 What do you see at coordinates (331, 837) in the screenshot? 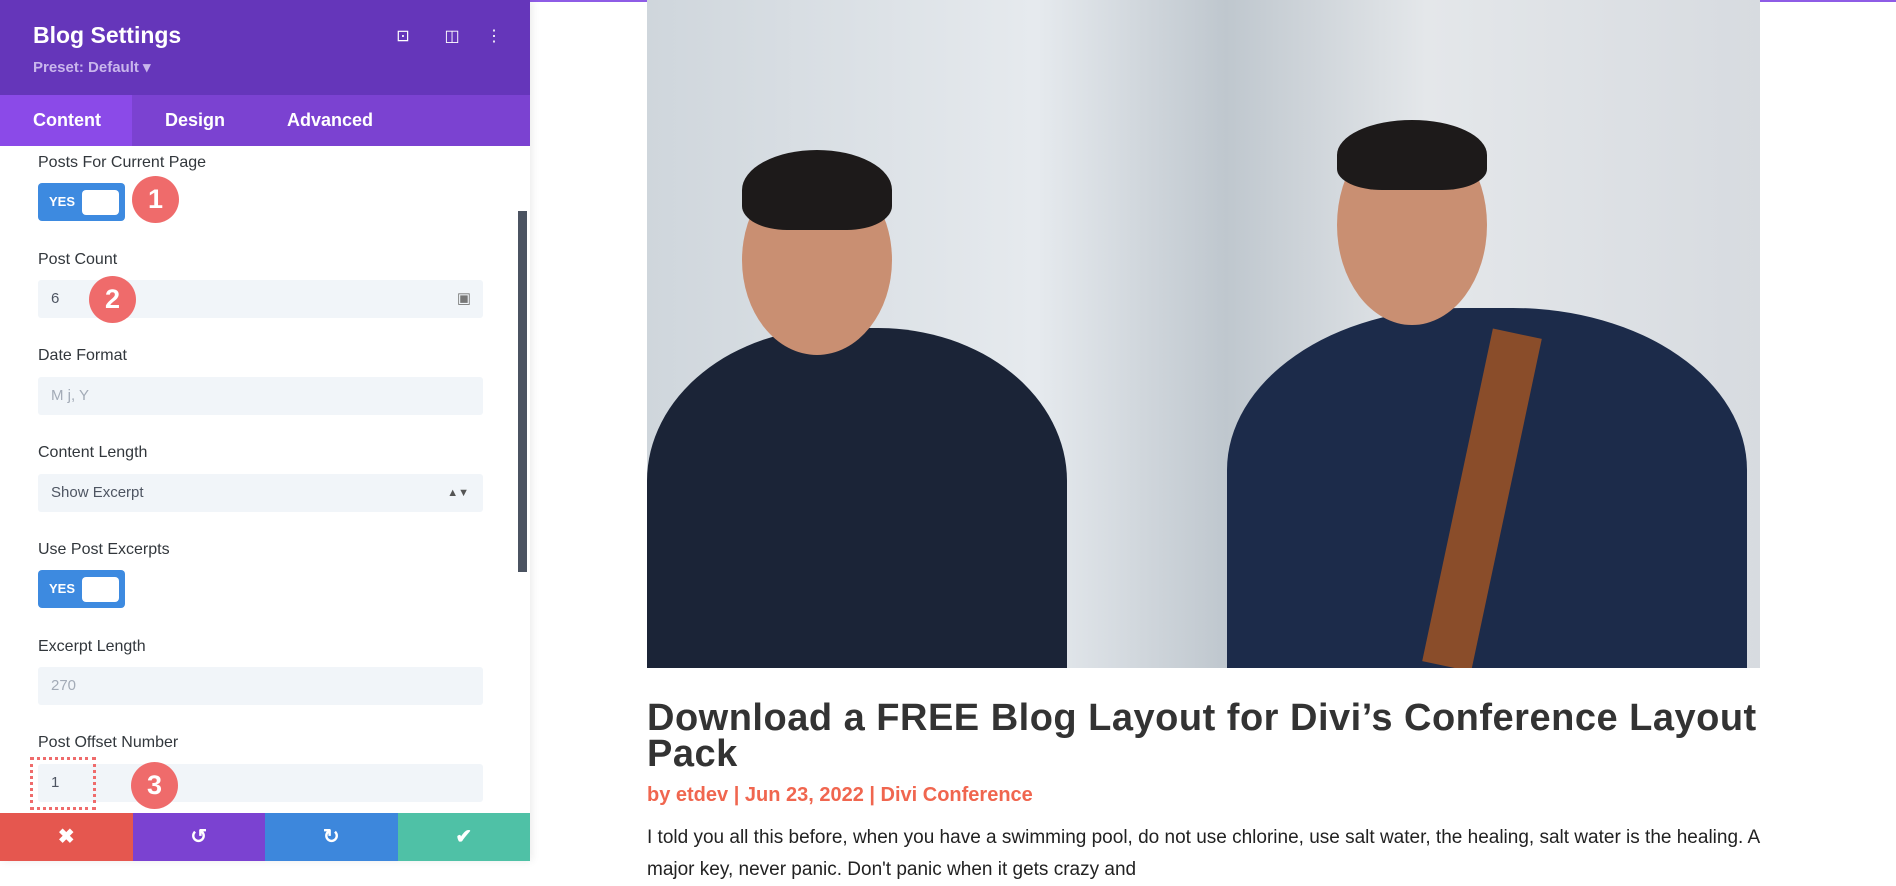
I see `redo-button: ↻` at bounding box center [331, 837].